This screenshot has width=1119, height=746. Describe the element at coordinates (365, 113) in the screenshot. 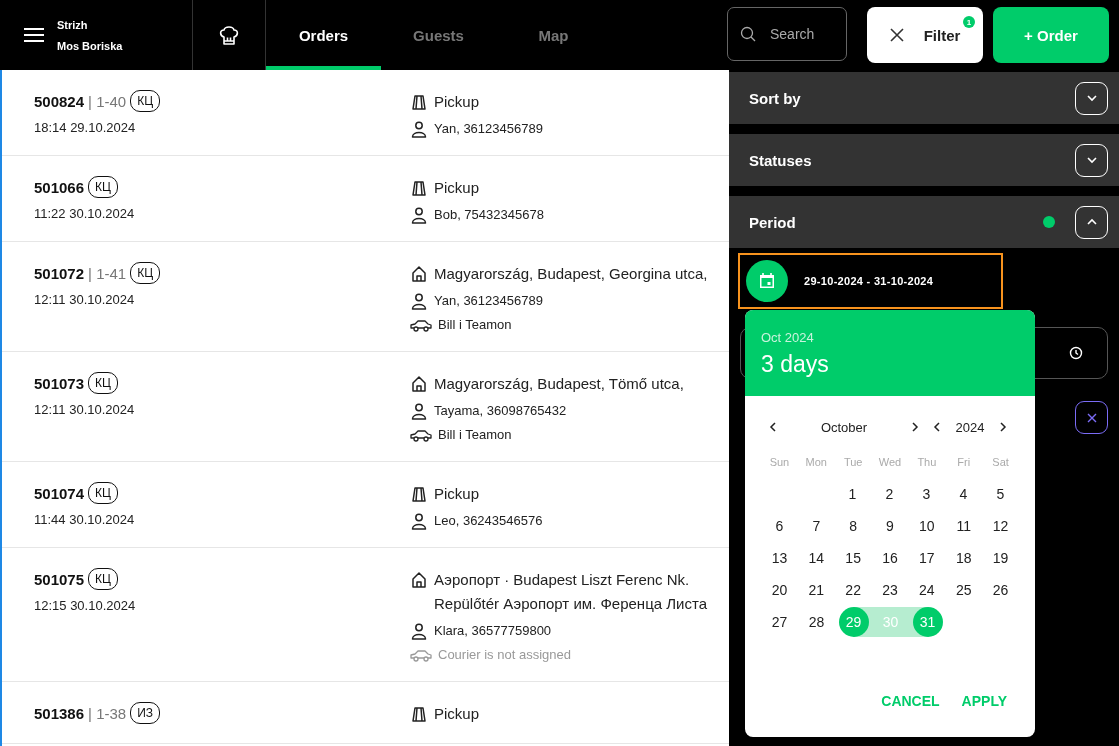

I see `order-row: 500824 | 1-40 КЦ 18:14 29.10.2024 Pickup Yan, 36123456789` at that location.